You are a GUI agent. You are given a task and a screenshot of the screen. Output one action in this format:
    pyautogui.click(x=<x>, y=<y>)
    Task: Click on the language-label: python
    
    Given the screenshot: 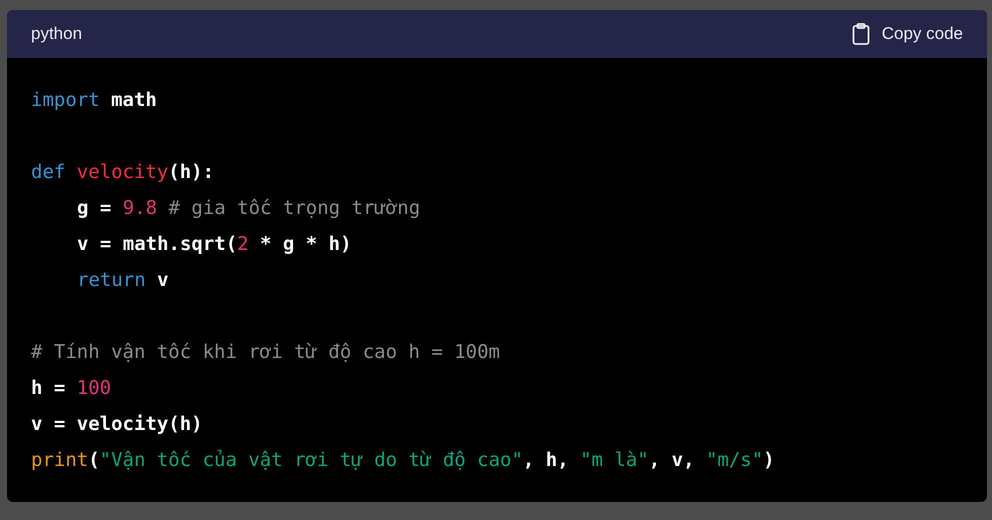 What is the action you would take?
    pyautogui.click(x=56, y=34)
    